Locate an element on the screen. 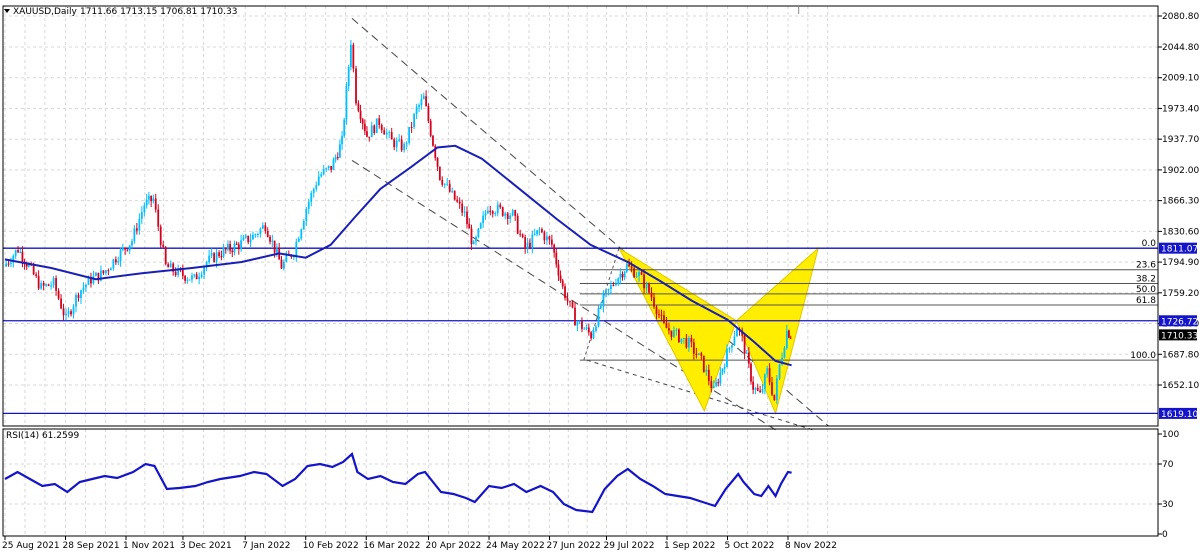  time-tick-label: 8 Nov 2022 is located at coordinates (811, 546).